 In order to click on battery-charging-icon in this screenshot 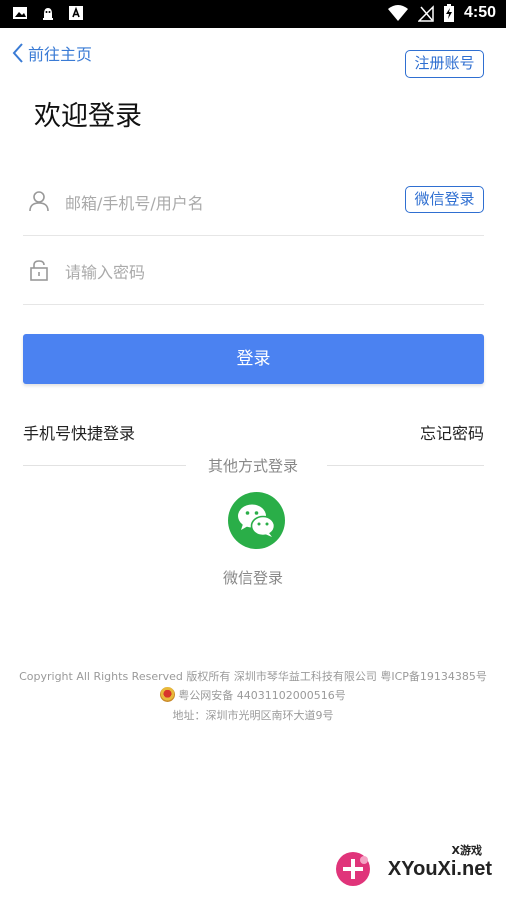, I will do `click(448, 13)`.